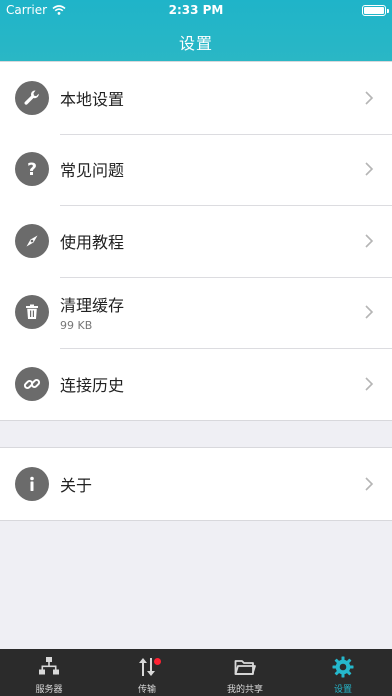 The height and width of the screenshot is (696, 392). What do you see at coordinates (76, 485) in the screenshot?
I see `settings-item-label: 关于` at bounding box center [76, 485].